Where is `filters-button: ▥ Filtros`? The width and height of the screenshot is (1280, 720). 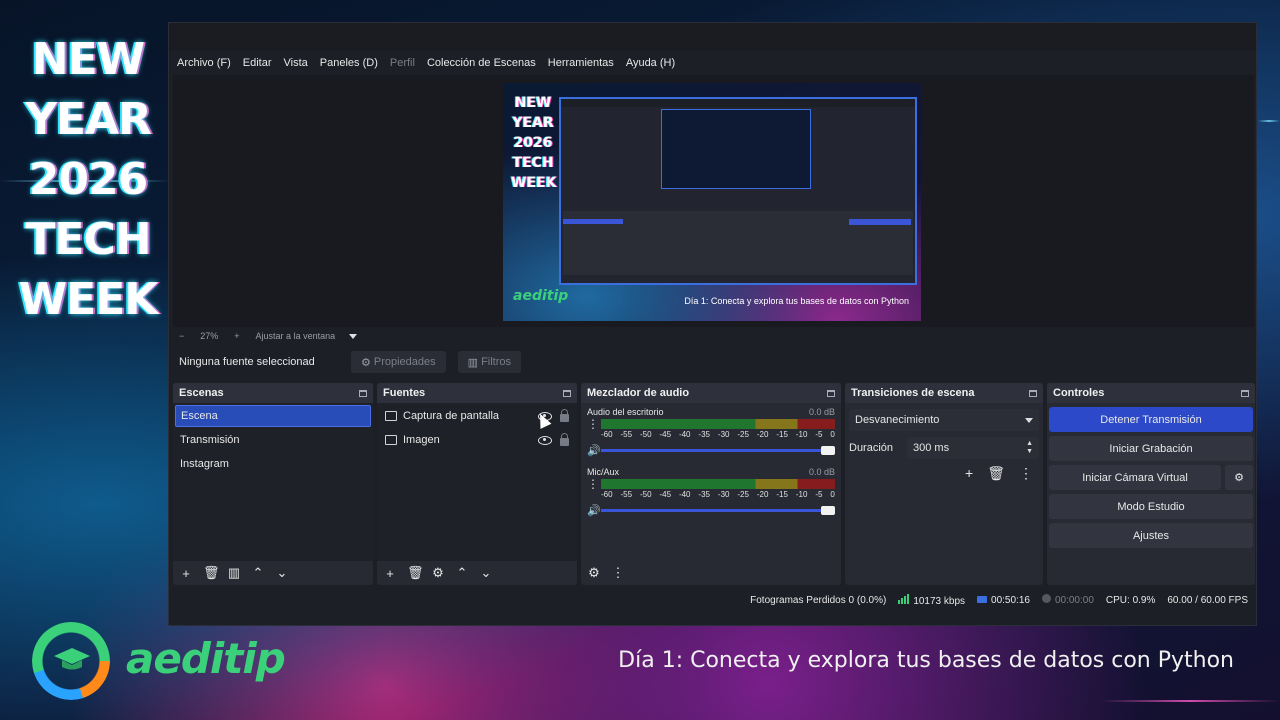 filters-button: ▥ Filtros is located at coordinates (489, 362).